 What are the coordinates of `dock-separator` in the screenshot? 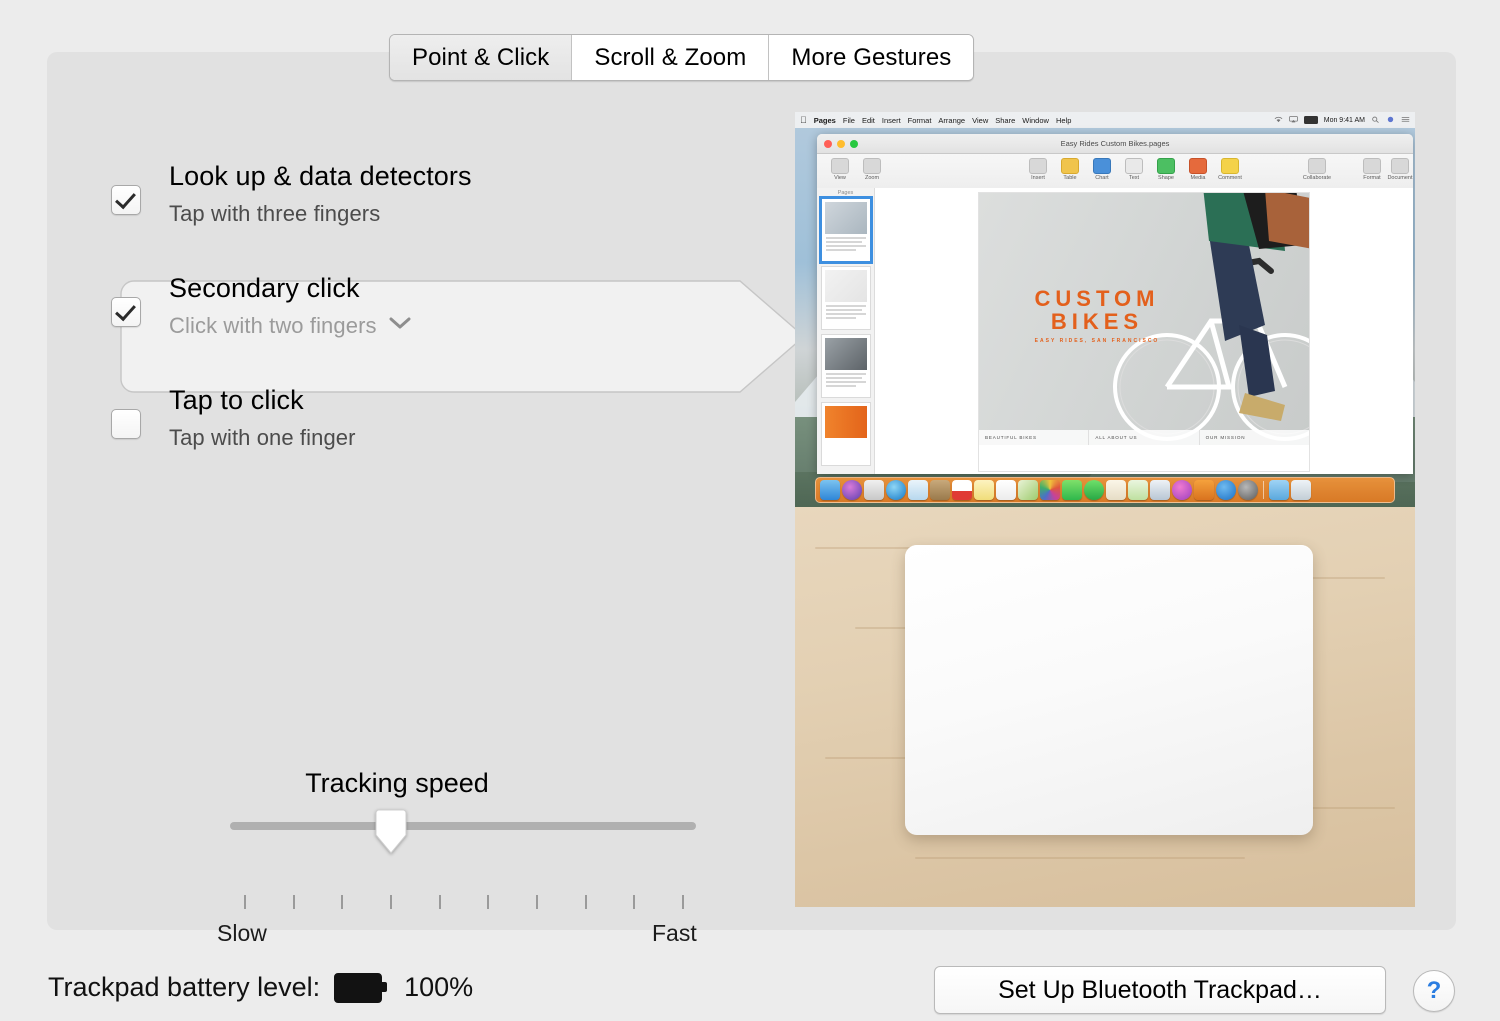 It's located at (1263, 490).